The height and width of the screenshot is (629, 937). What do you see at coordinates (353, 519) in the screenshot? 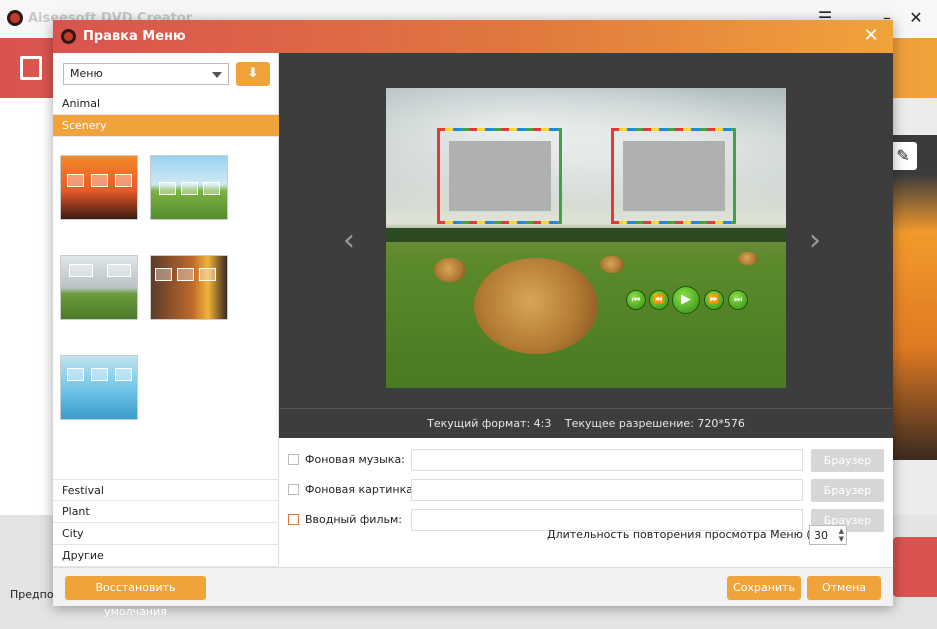
I see `intro-movie-label: Вводный фильм:` at bounding box center [353, 519].